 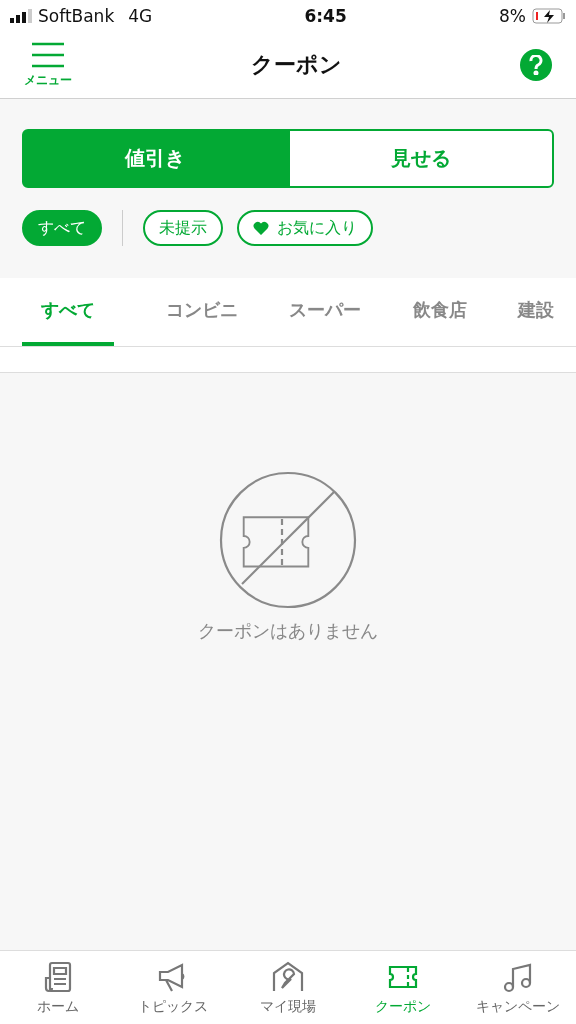 I want to click on category-tab: 飲食店, so click(x=439, y=312).